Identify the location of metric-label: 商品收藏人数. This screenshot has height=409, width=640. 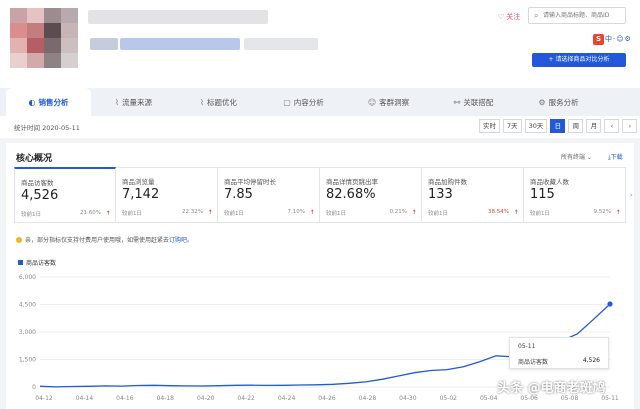
(549, 182).